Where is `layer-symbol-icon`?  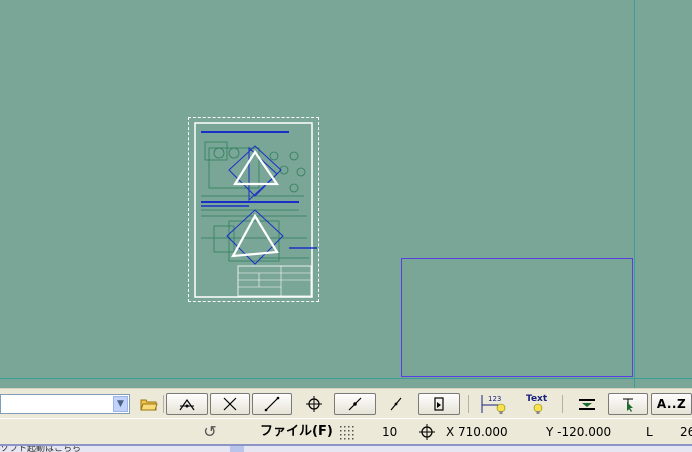
layer-symbol-icon is located at coordinates (439, 404).